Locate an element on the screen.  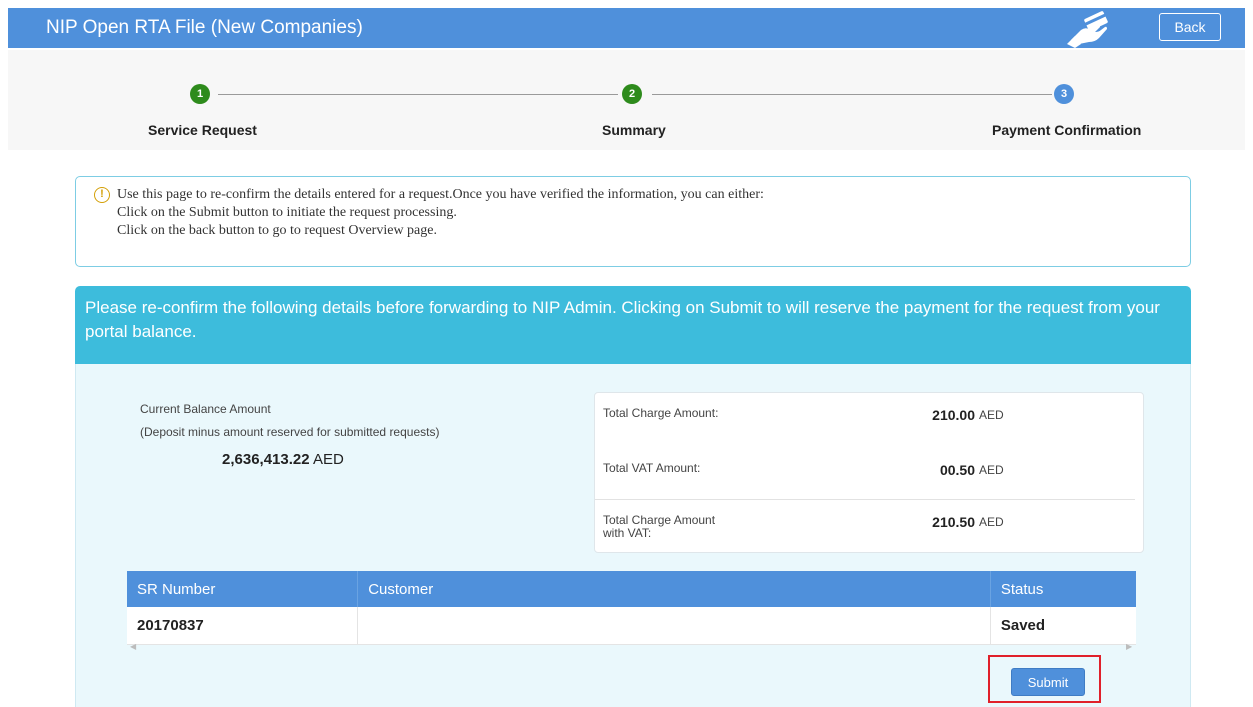
table-header-row: SR Number Customer Status is located at coordinates (631, 589).